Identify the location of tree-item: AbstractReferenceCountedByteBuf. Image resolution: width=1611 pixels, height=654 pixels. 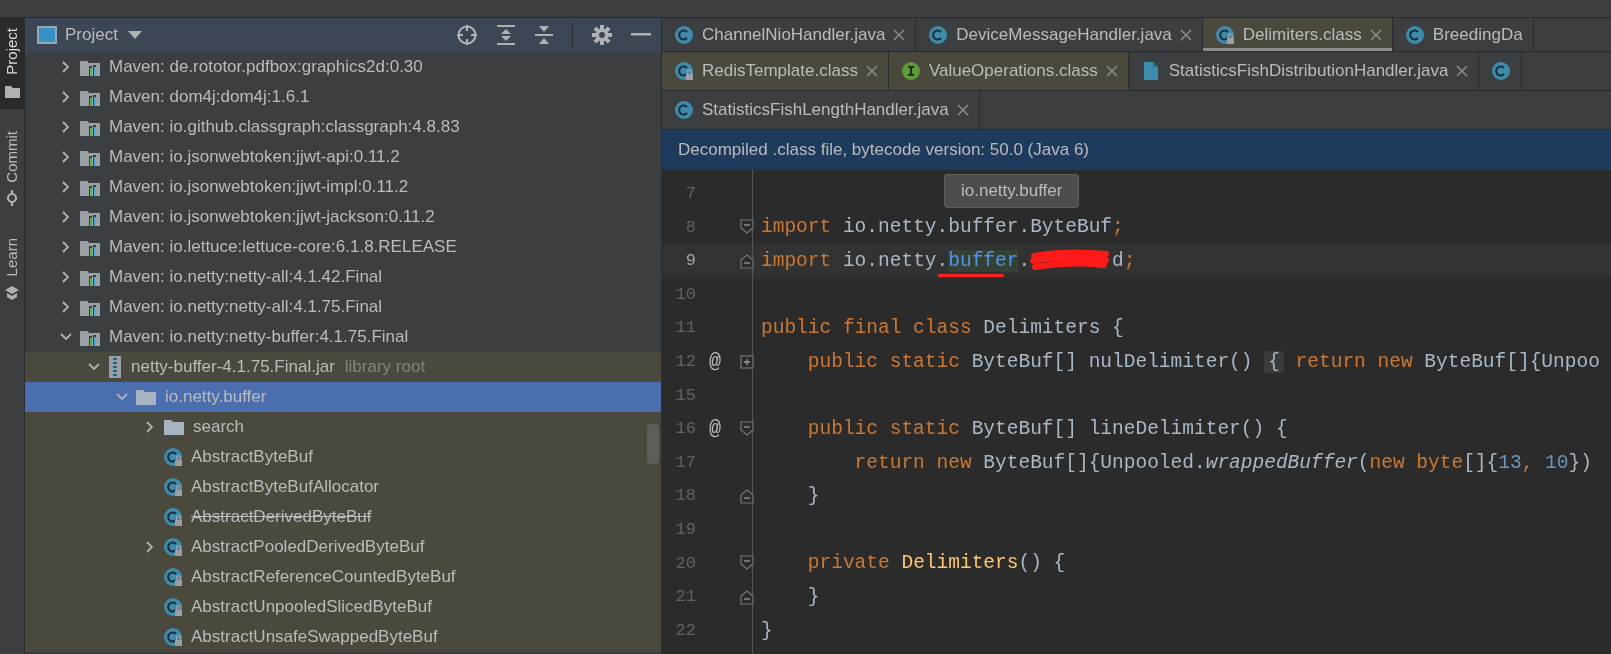
(343, 577).